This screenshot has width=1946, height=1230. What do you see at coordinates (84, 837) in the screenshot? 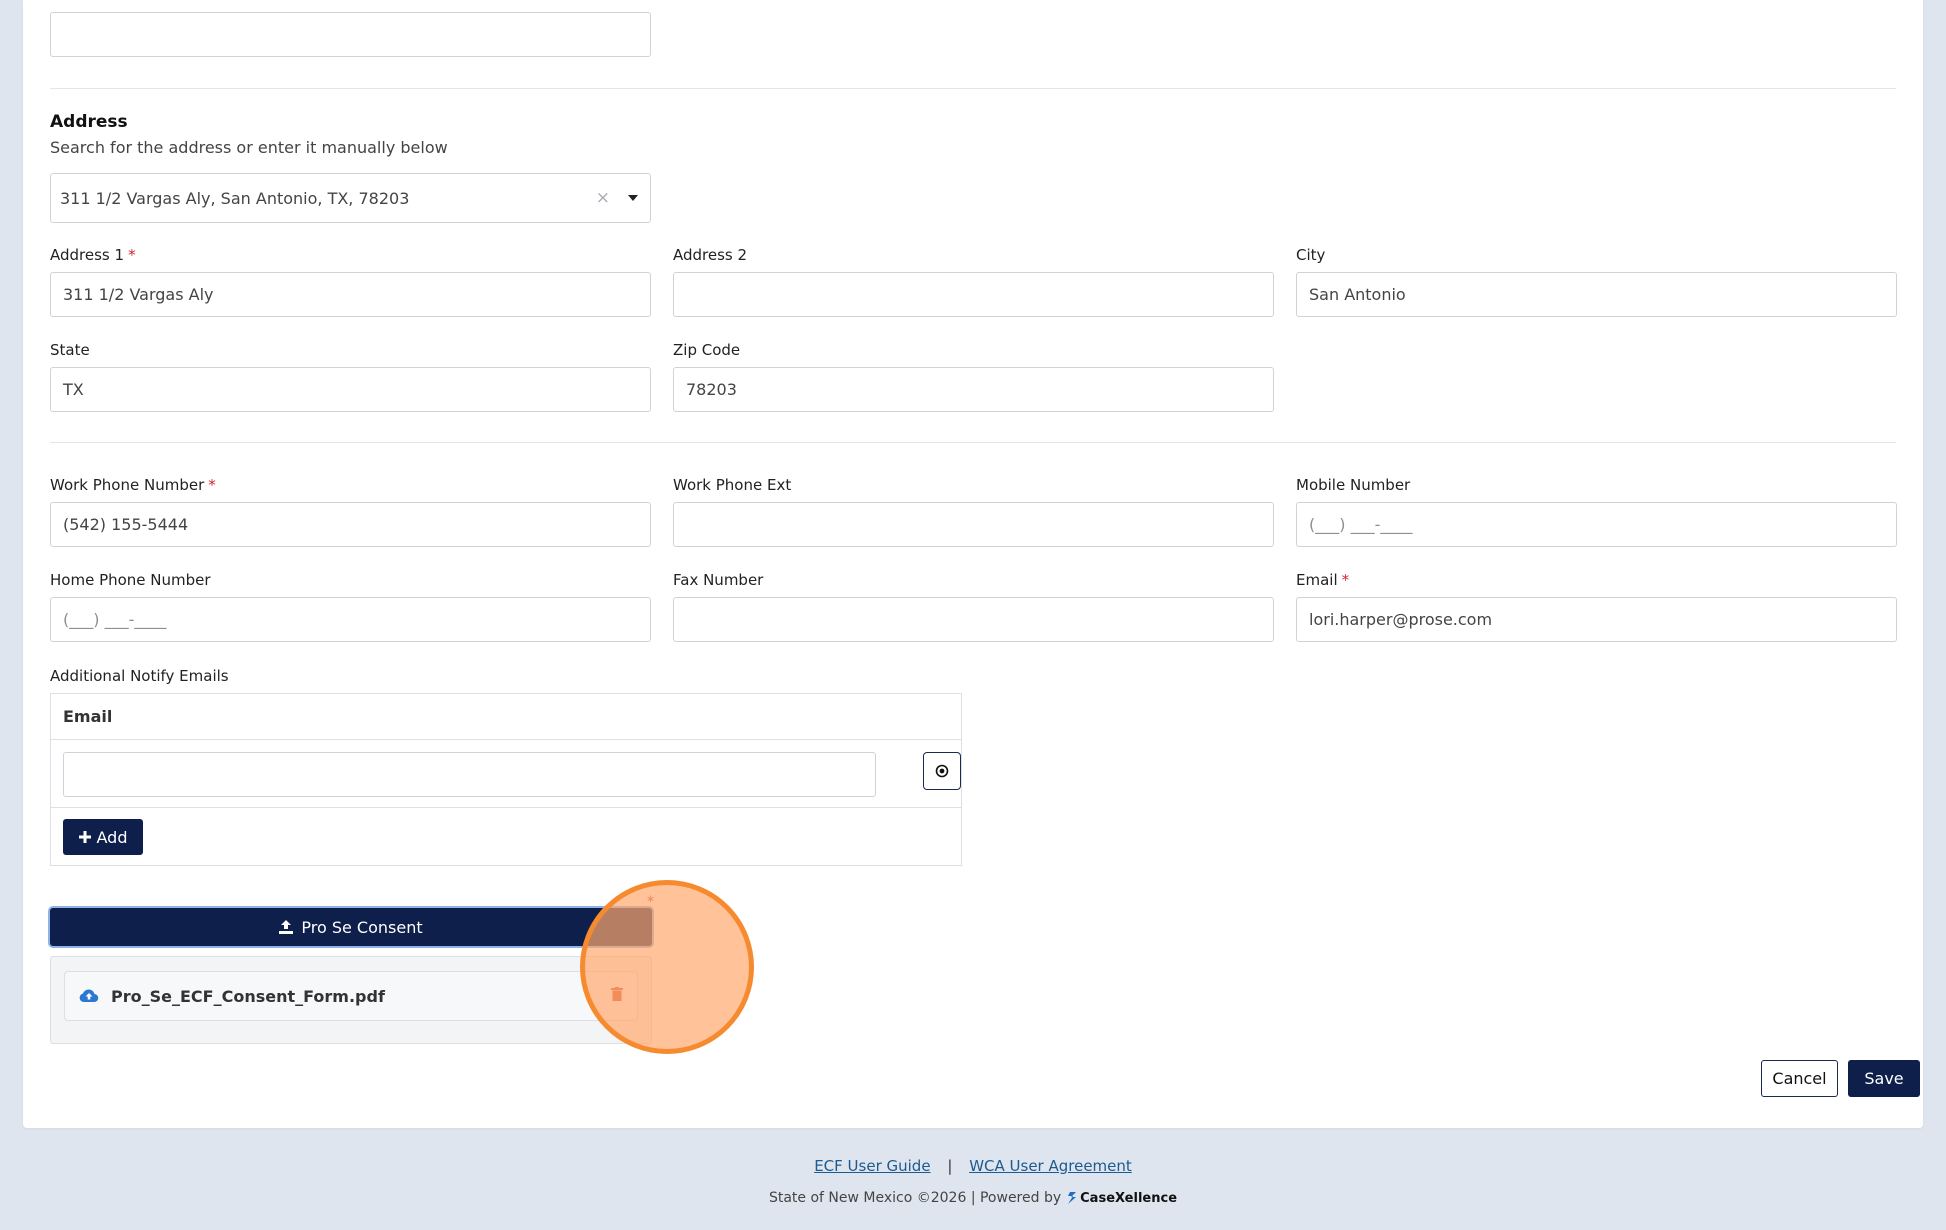
I see `plus-icon` at bounding box center [84, 837].